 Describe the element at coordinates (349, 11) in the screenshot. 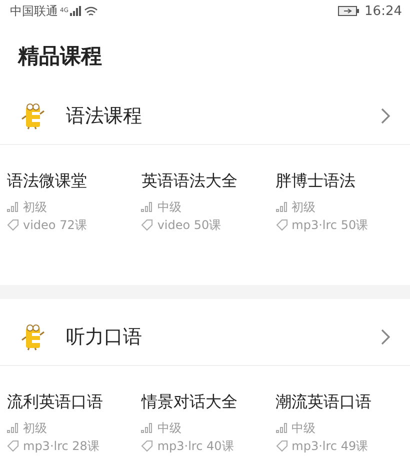

I see `battery-icon` at that location.